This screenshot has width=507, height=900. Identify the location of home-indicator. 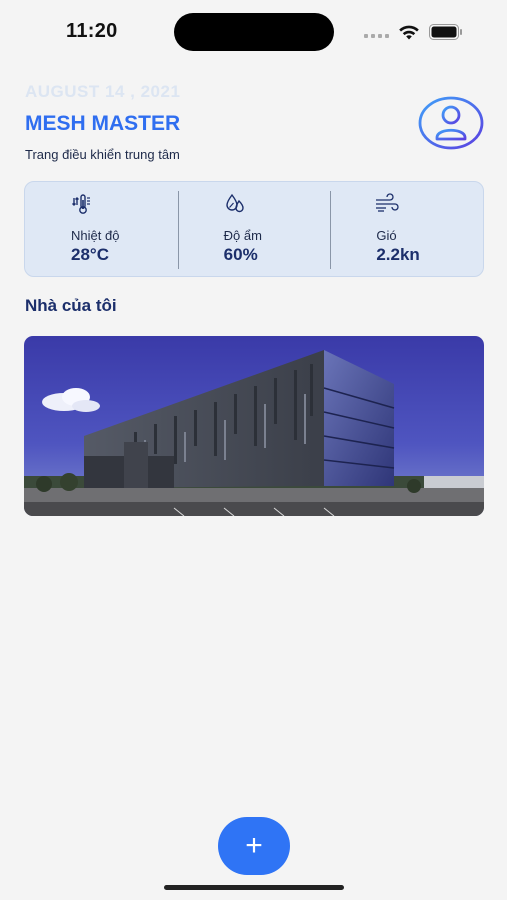
(254, 887).